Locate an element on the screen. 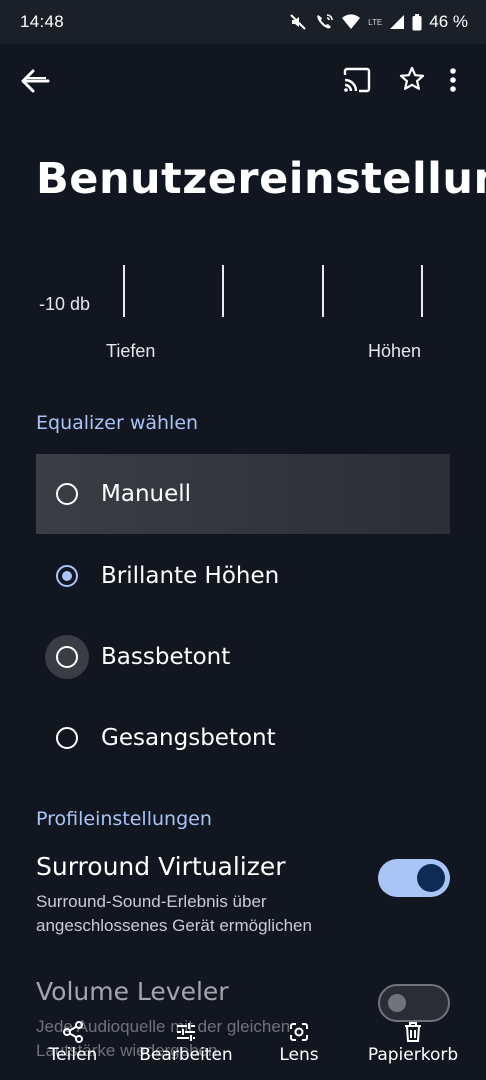 The width and height of the screenshot is (486, 1080). lens-icon is located at coordinates (299, 1032).